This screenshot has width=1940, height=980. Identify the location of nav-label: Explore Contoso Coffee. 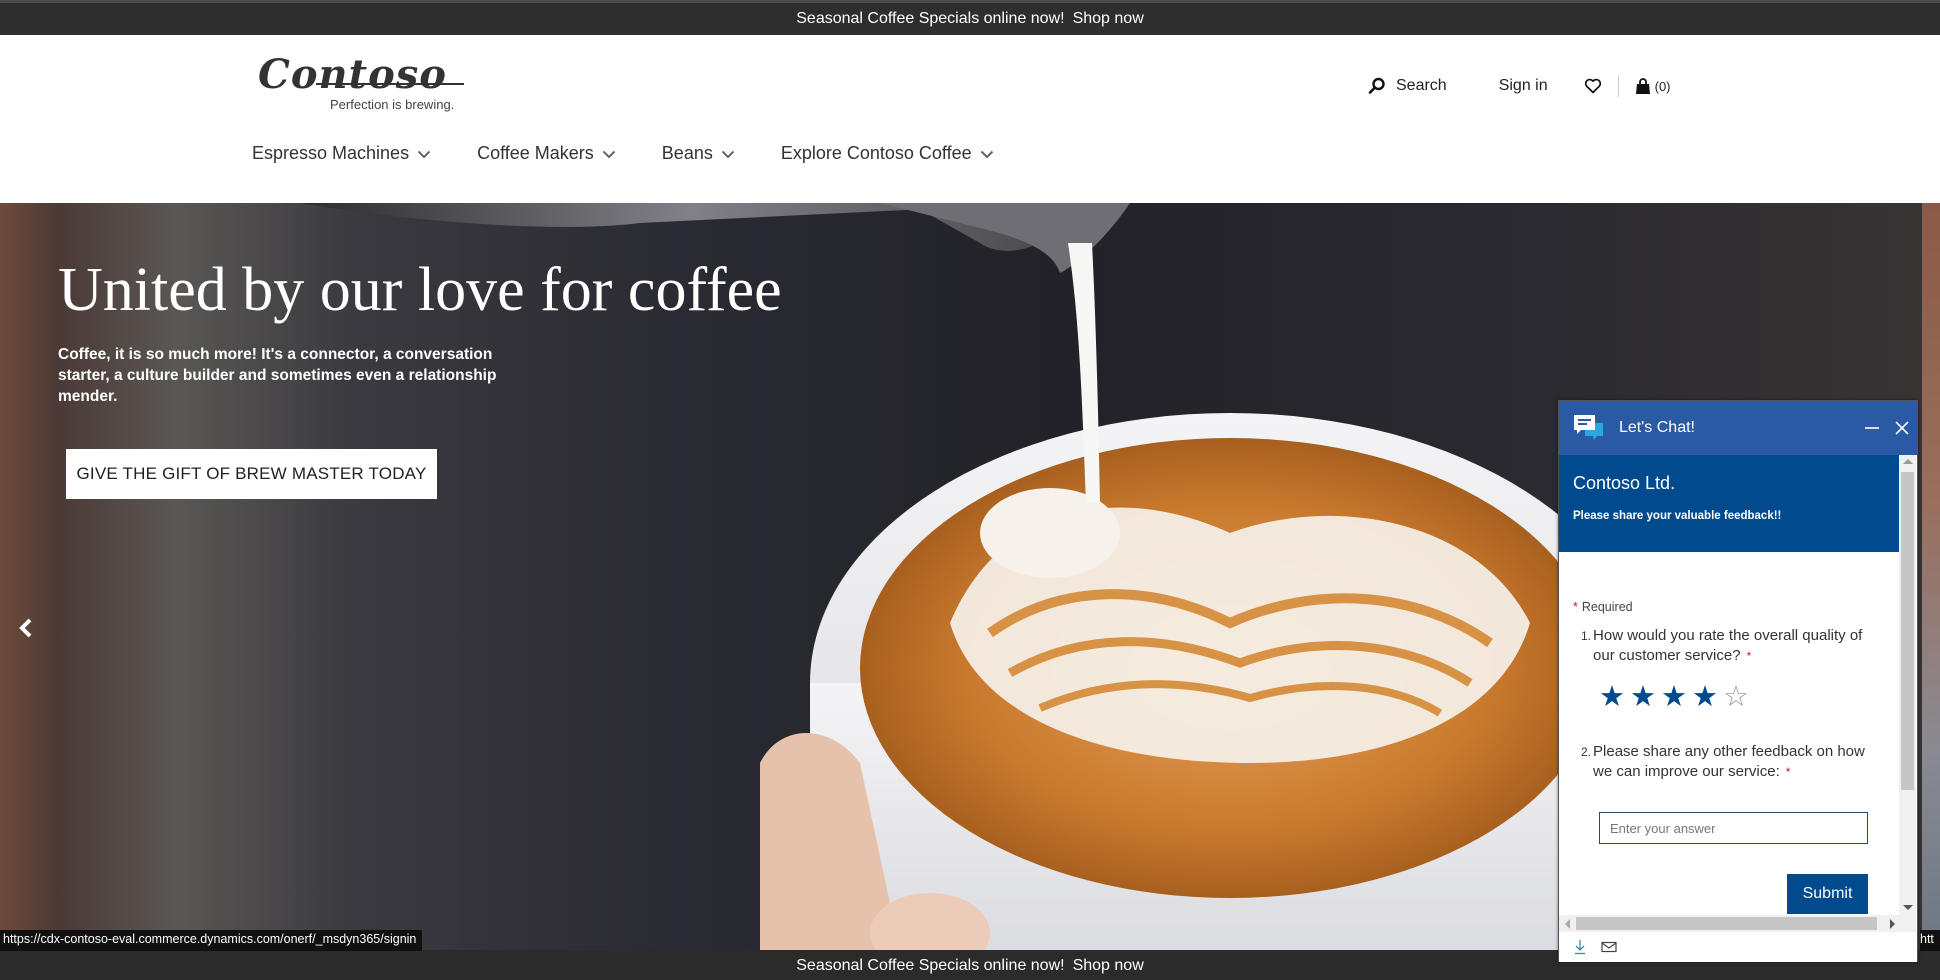
(876, 153).